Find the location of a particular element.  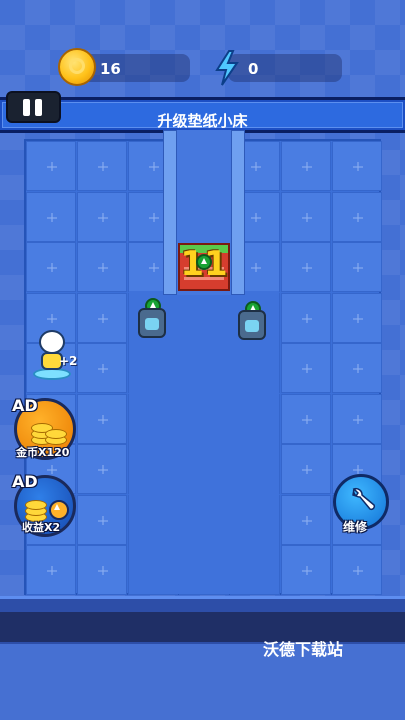

ad-income-badge: AD is located at coordinates (25, 481).